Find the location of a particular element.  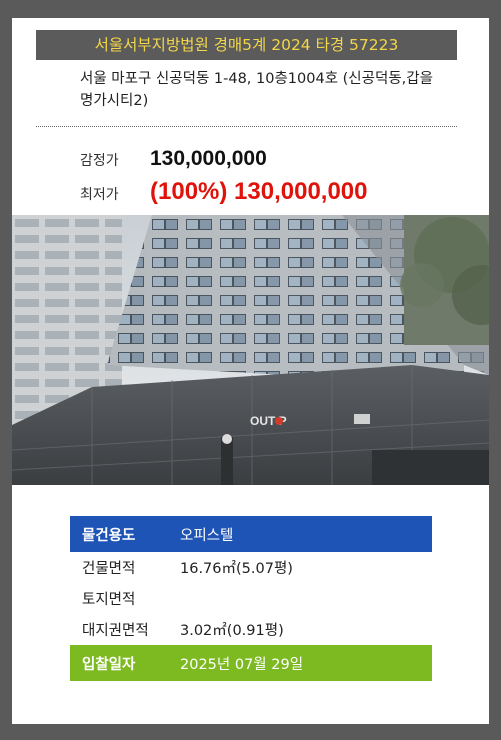

building-area-value: 16.76㎡(5.07평) is located at coordinates (236, 569).